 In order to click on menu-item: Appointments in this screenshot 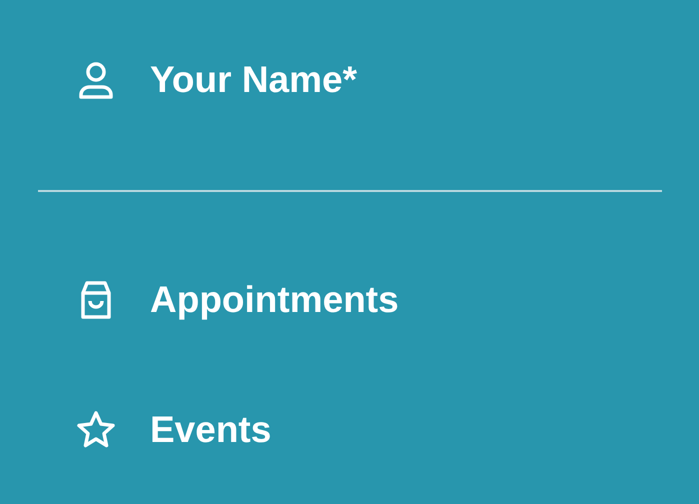, I will do `click(274, 300)`.